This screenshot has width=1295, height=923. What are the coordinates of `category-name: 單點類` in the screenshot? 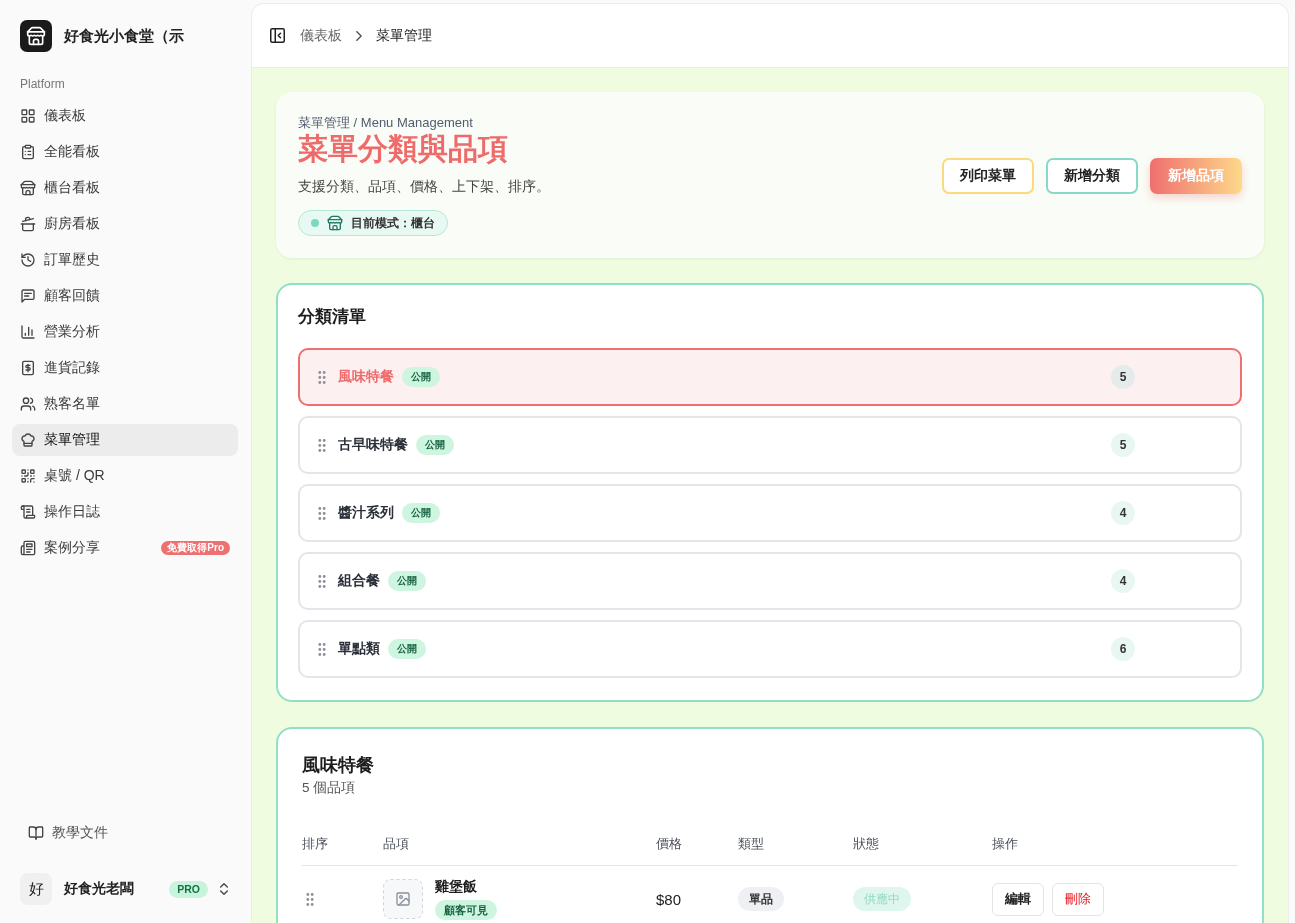 It's located at (359, 649).